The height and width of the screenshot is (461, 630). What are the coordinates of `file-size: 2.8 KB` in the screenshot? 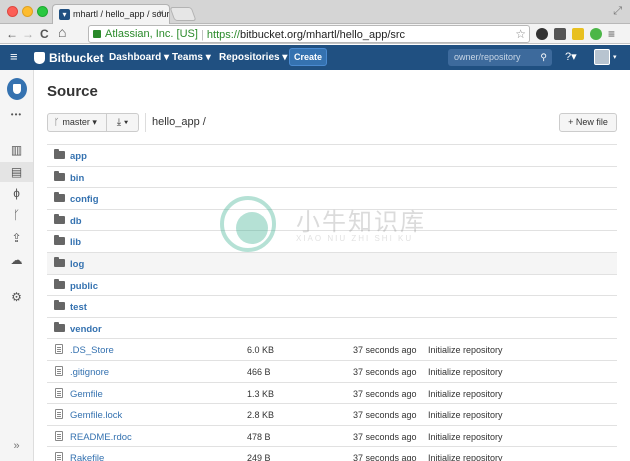 It's located at (261, 415).